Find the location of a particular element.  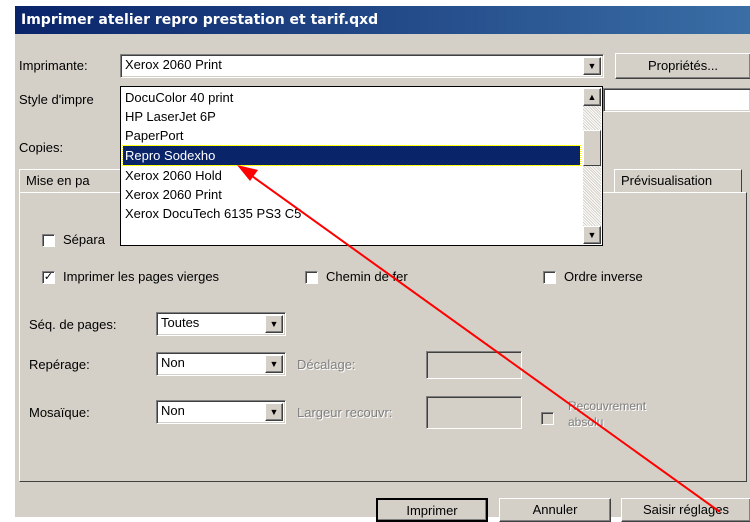

printer-option-xerox-print: Xerox 2060 Print is located at coordinates (351, 194).